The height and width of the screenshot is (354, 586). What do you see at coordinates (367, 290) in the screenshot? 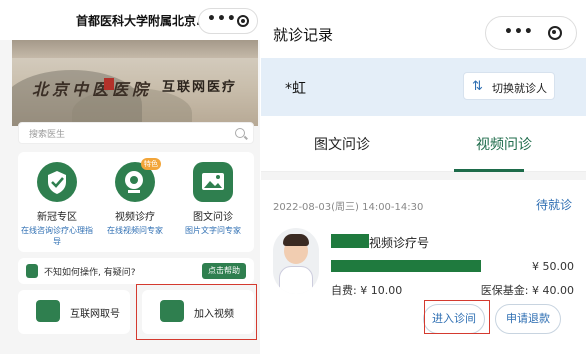
I see `self-pay-amount: 自费: ¥ 10.00` at bounding box center [367, 290].